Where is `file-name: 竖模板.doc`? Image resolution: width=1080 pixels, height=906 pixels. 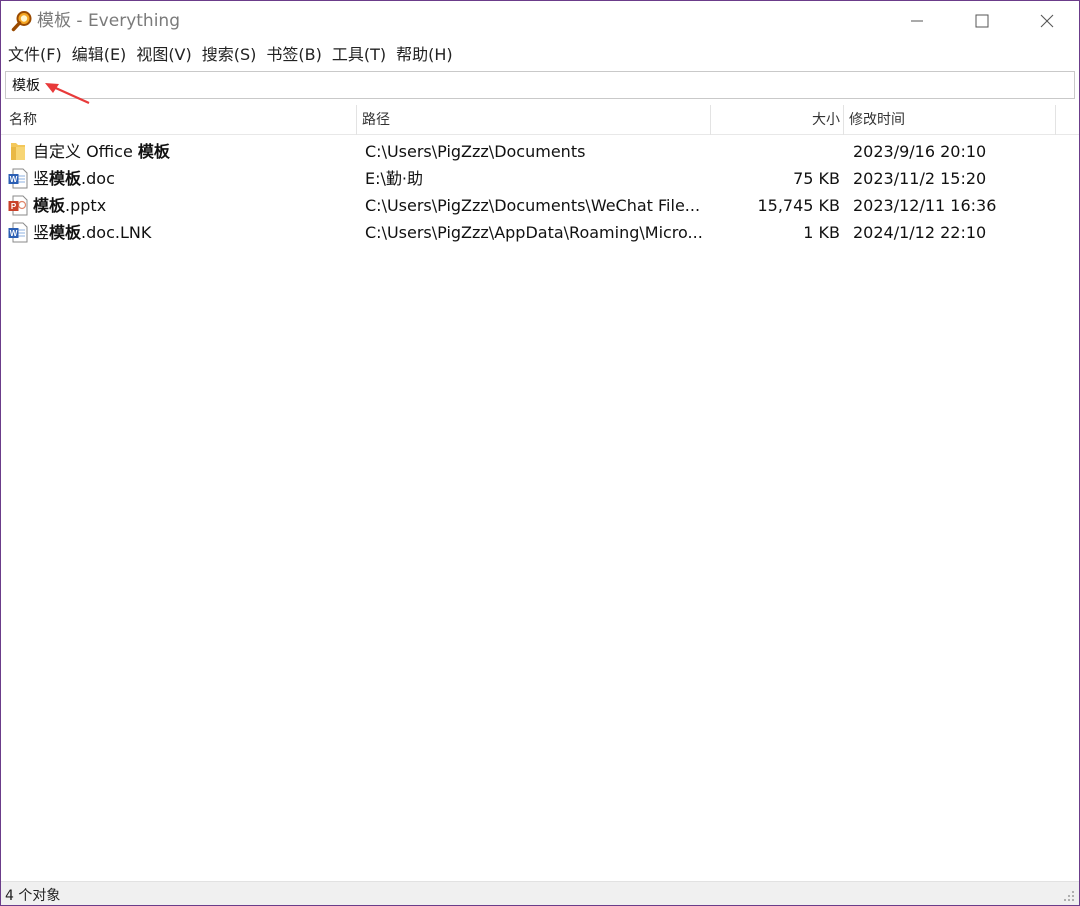
file-name: 竖模板.doc is located at coordinates (74, 178).